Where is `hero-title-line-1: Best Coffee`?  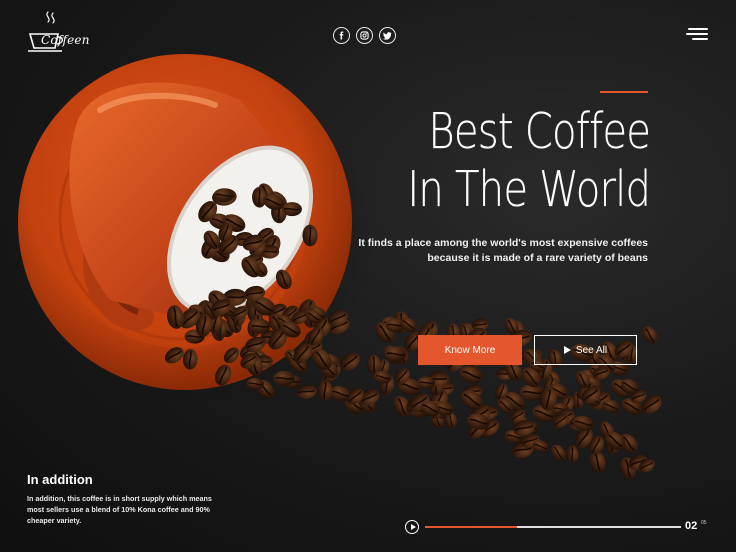
hero-title-line-1: Best Coffee is located at coordinates (539, 131).